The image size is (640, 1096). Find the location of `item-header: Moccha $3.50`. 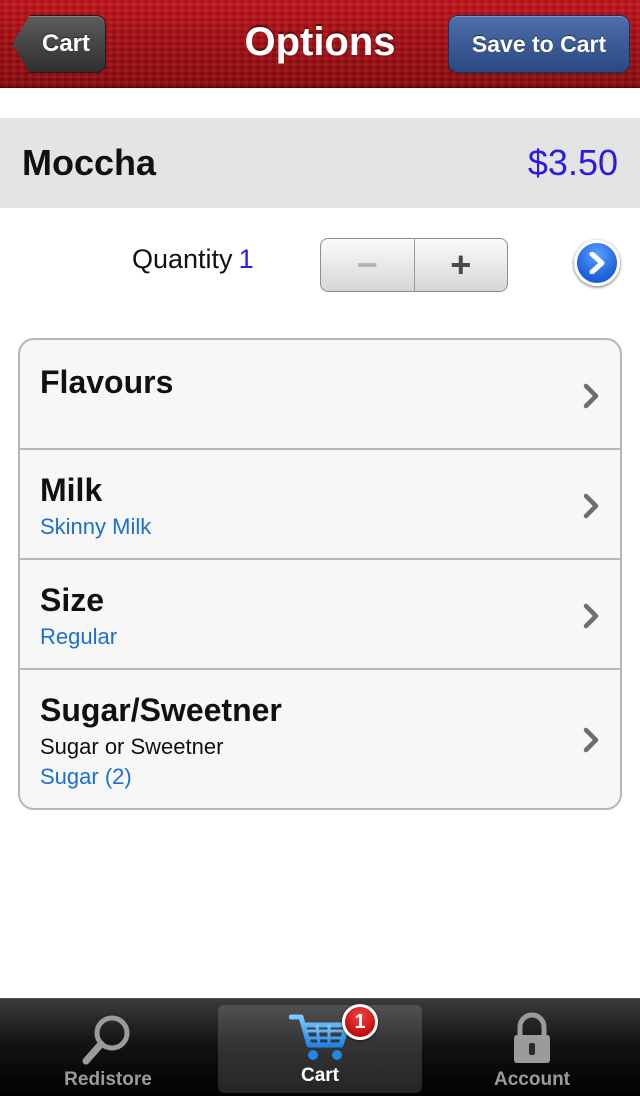

item-header: Moccha $3.50 is located at coordinates (320, 163).